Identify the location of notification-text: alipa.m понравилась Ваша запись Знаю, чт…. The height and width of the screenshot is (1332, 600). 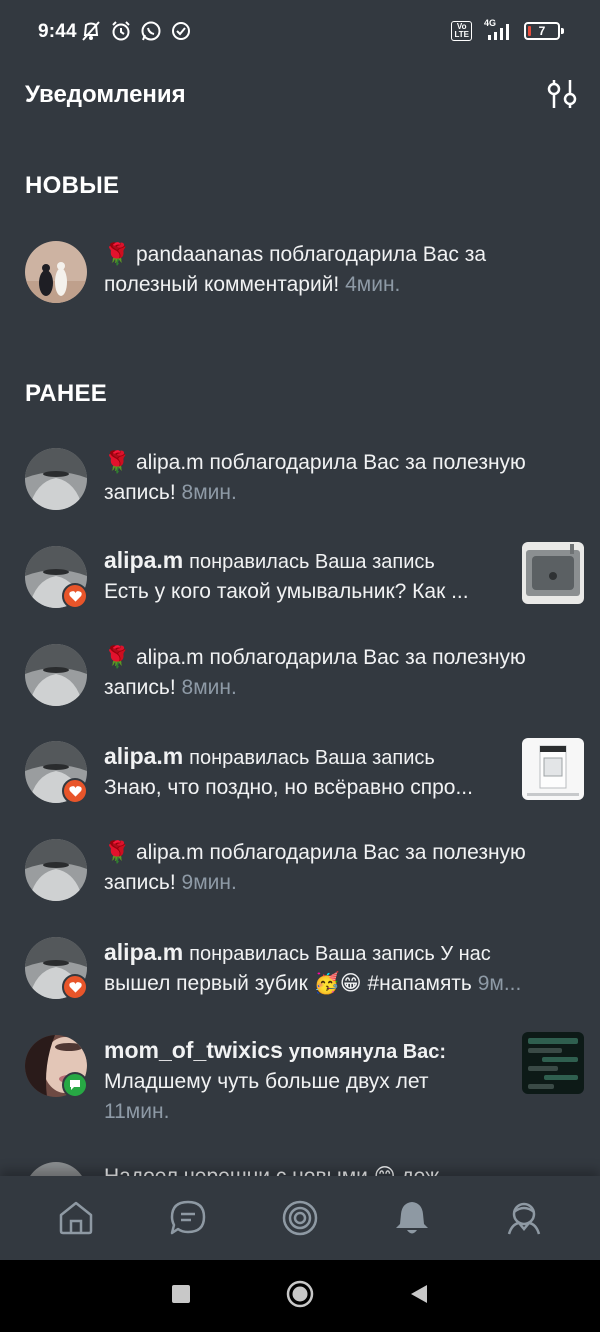
(311, 772).